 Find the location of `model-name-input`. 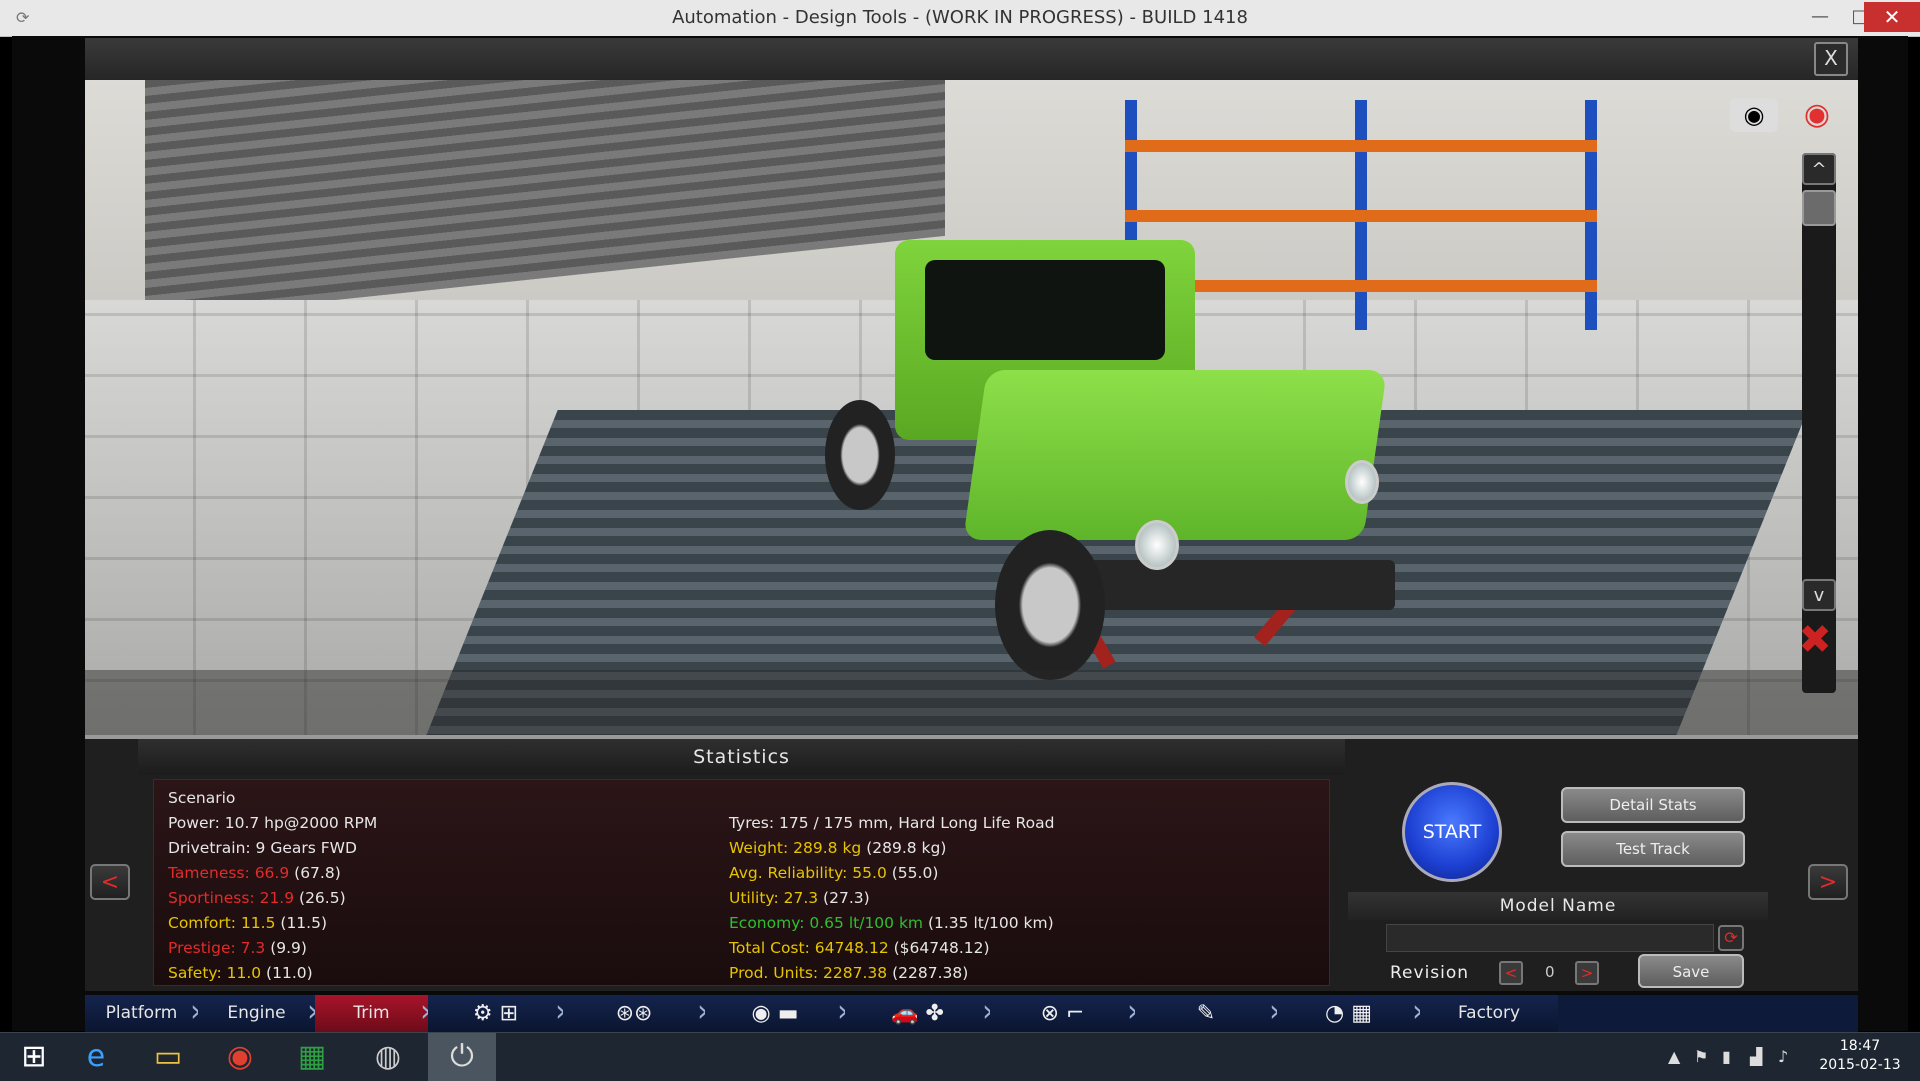

model-name-input is located at coordinates (1550, 938).